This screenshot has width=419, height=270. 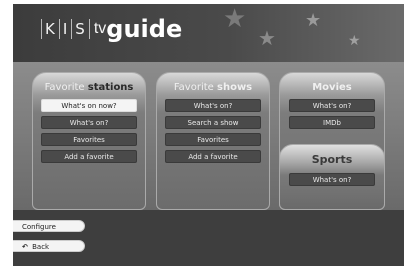 I want to click on logo-tv: tv, so click(x=100, y=28).